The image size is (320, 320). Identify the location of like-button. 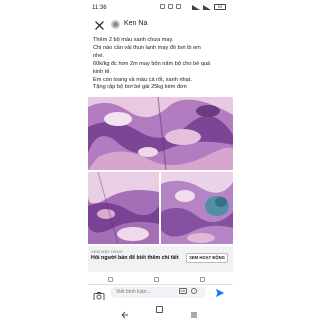
(110, 279).